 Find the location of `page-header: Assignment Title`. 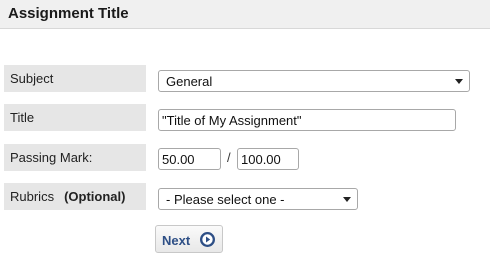

page-header: Assignment Title is located at coordinates (245, 14).